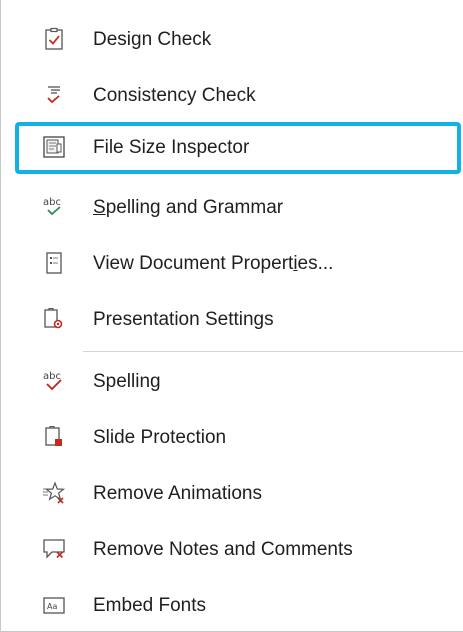 This screenshot has width=463, height=632. What do you see at coordinates (160, 437) in the screenshot?
I see `menu-item-label: Slide Protection` at bounding box center [160, 437].